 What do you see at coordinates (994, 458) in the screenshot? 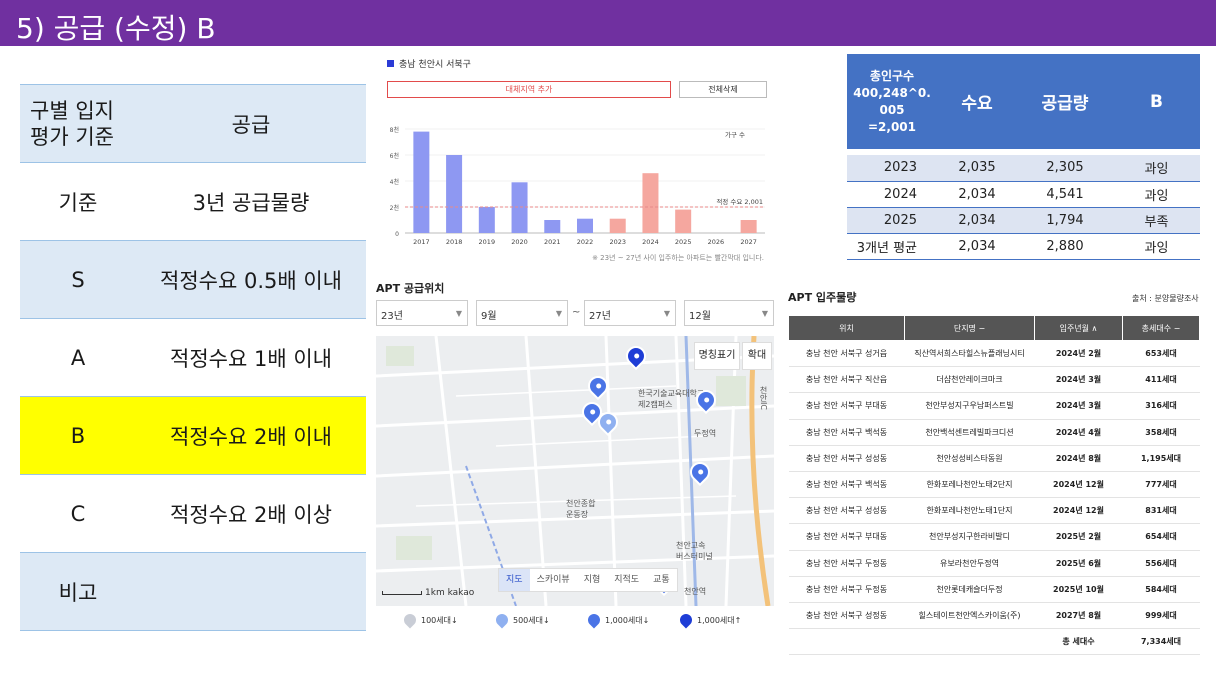
I see `table-row: 충남 천안 서북구 성성동 천안성성비스타동원 2024년 8월 1,195세대` at bounding box center [994, 458].